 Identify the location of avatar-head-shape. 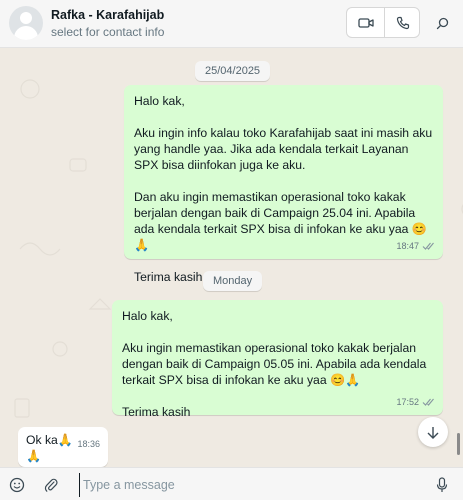
(26, 18).